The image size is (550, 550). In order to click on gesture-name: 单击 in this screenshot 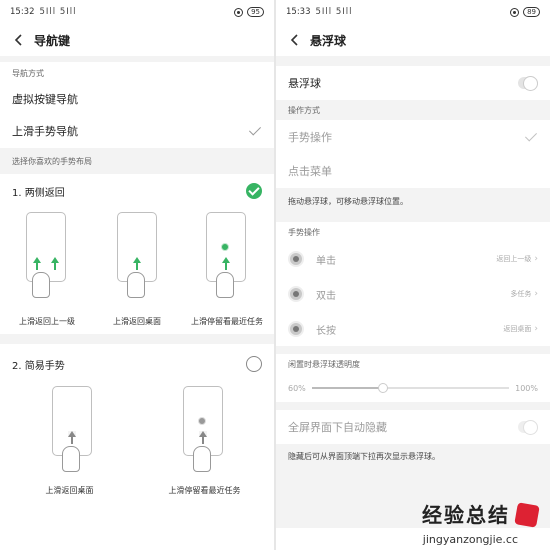, I will do `click(326, 261)`.